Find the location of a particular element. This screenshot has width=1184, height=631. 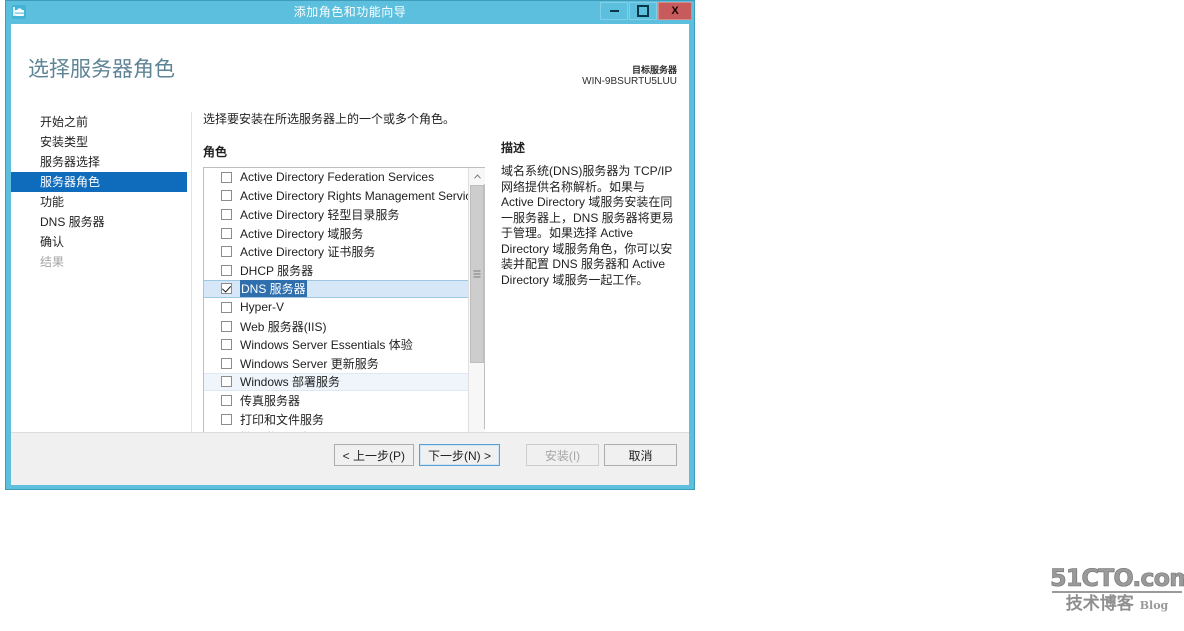

title-bar: 添加角色和功能向导 X is located at coordinates (350, 11).